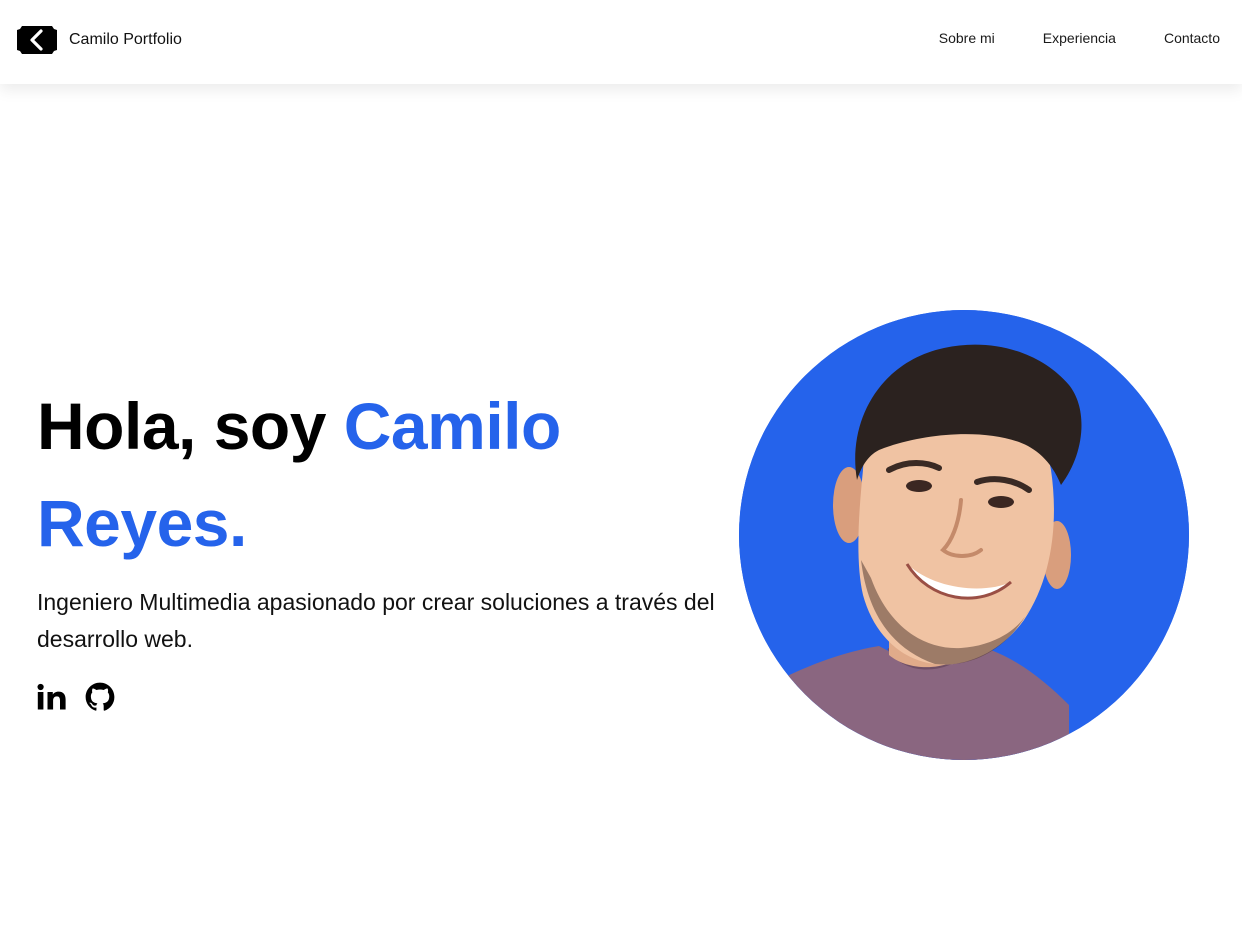 This screenshot has width=1242, height=936. I want to click on social-links, so click(382, 697).